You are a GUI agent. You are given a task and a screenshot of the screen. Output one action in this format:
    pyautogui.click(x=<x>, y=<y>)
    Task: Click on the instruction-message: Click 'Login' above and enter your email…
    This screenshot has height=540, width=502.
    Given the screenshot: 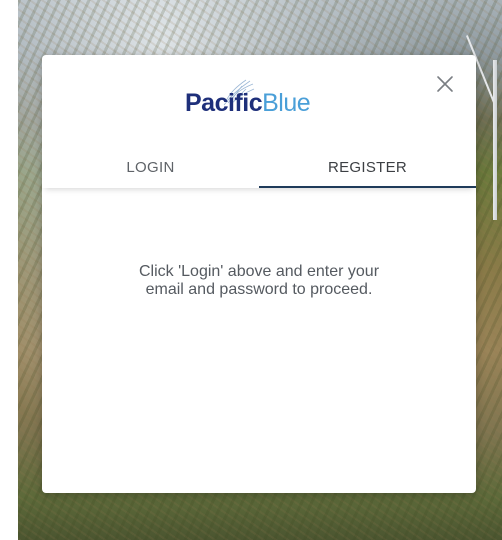 What is the action you would take?
    pyautogui.click(x=259, y=281)
    